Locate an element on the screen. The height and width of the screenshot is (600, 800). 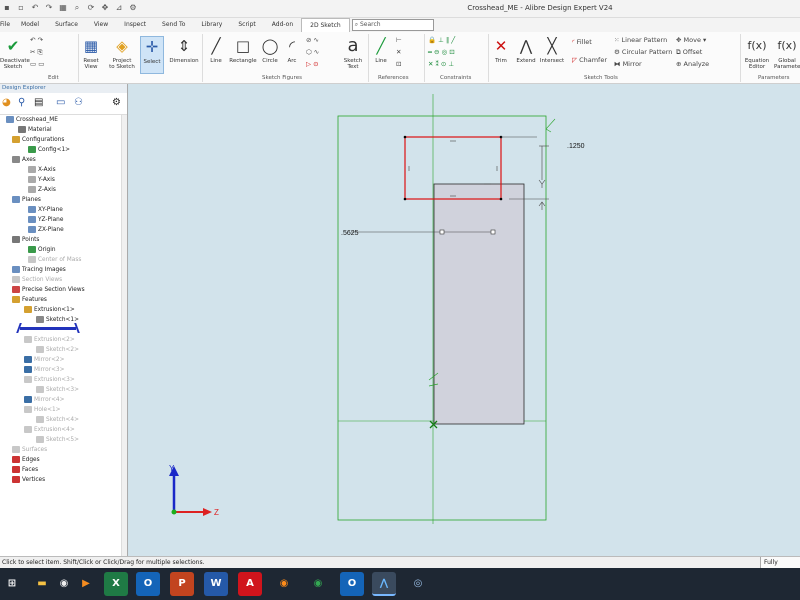
tree-item: Sketch<4> is located at coordinates (57, 420).